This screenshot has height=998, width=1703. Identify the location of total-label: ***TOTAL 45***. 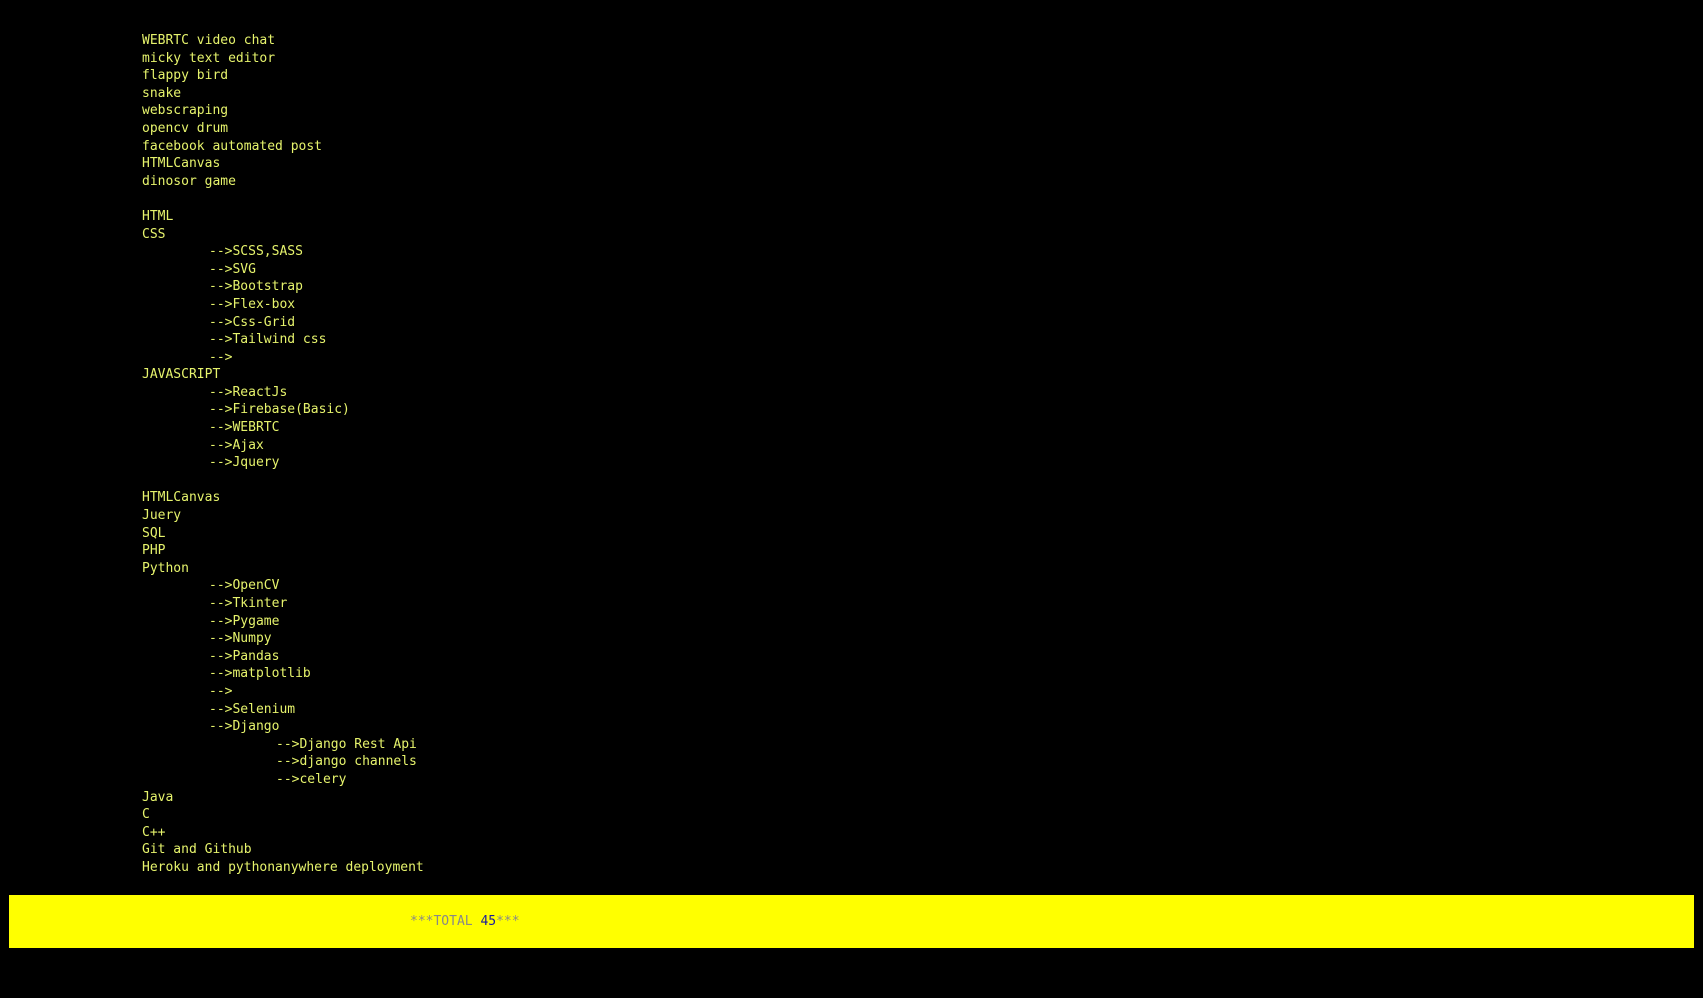
(465, 921).